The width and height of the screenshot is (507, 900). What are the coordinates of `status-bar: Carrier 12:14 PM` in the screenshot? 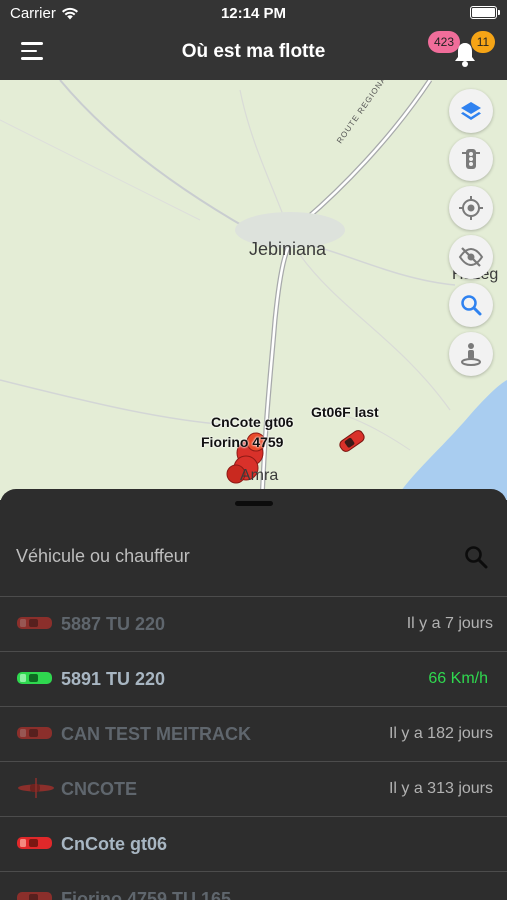 It's located at (253, 14).